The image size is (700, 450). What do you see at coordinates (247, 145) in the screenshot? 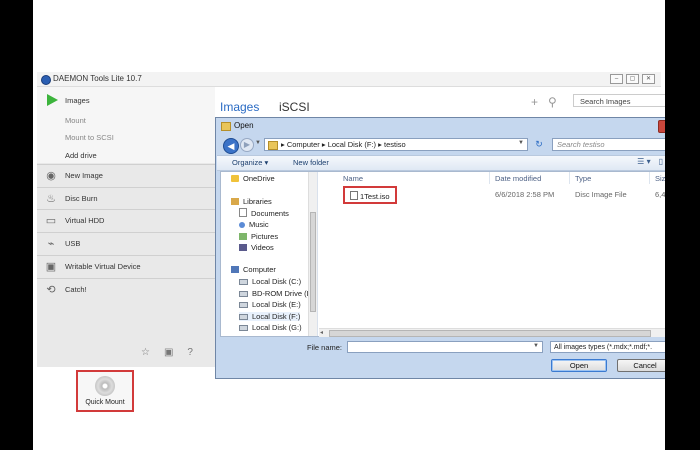
I see `forward-button: ▶` at bounding box center [247, 145].